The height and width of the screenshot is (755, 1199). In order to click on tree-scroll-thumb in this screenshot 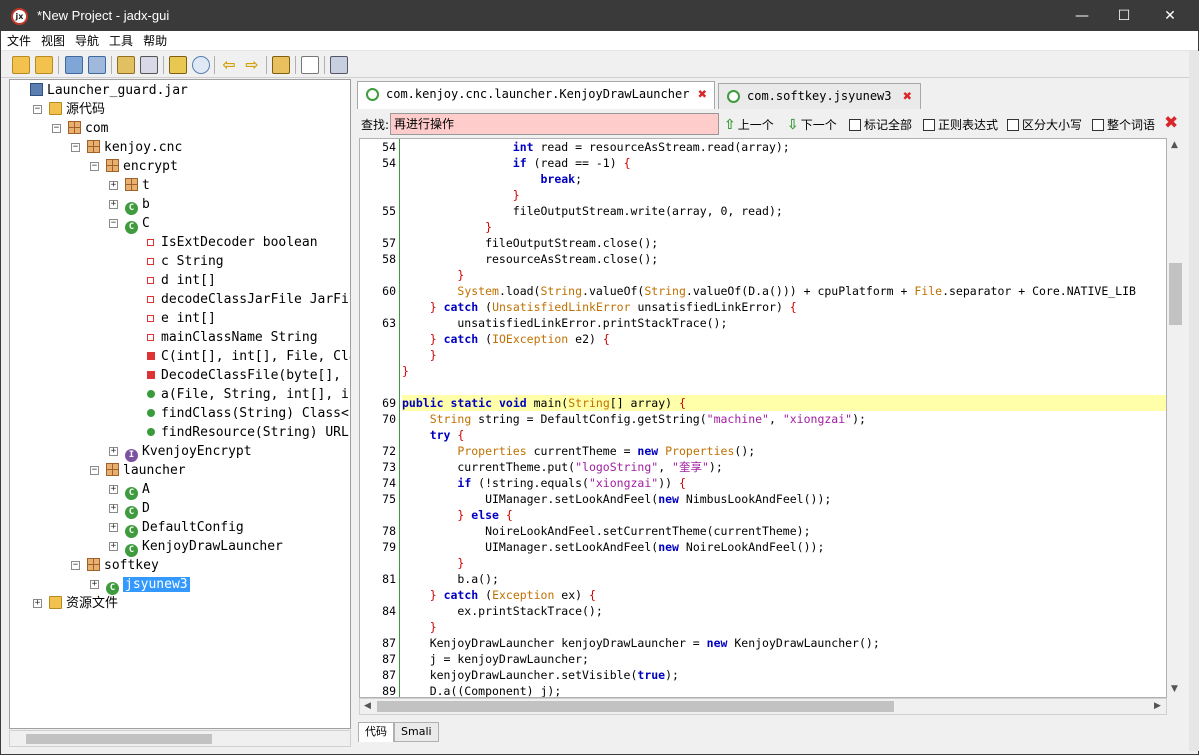, I will do `click(119, 739)`.